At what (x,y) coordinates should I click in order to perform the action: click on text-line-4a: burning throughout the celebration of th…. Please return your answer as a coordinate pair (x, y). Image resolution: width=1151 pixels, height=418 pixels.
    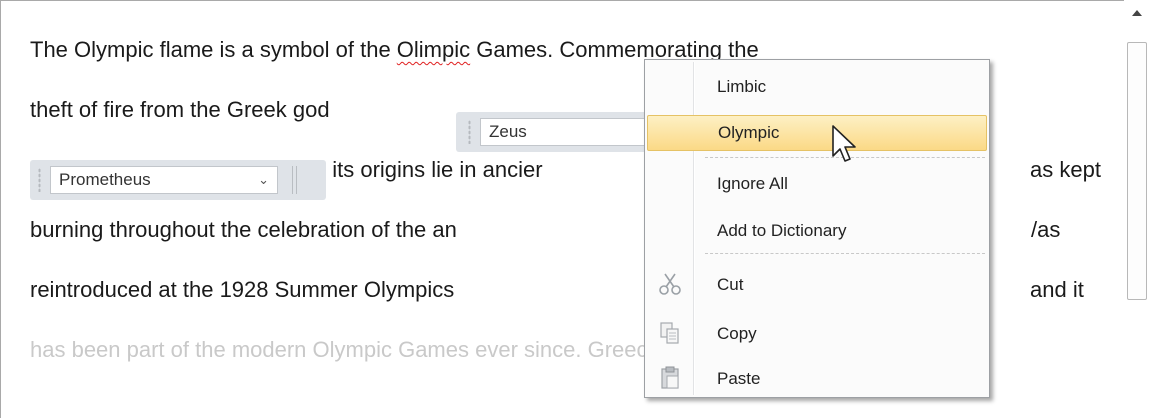
    Looking at the image, I should click on (243, 230).